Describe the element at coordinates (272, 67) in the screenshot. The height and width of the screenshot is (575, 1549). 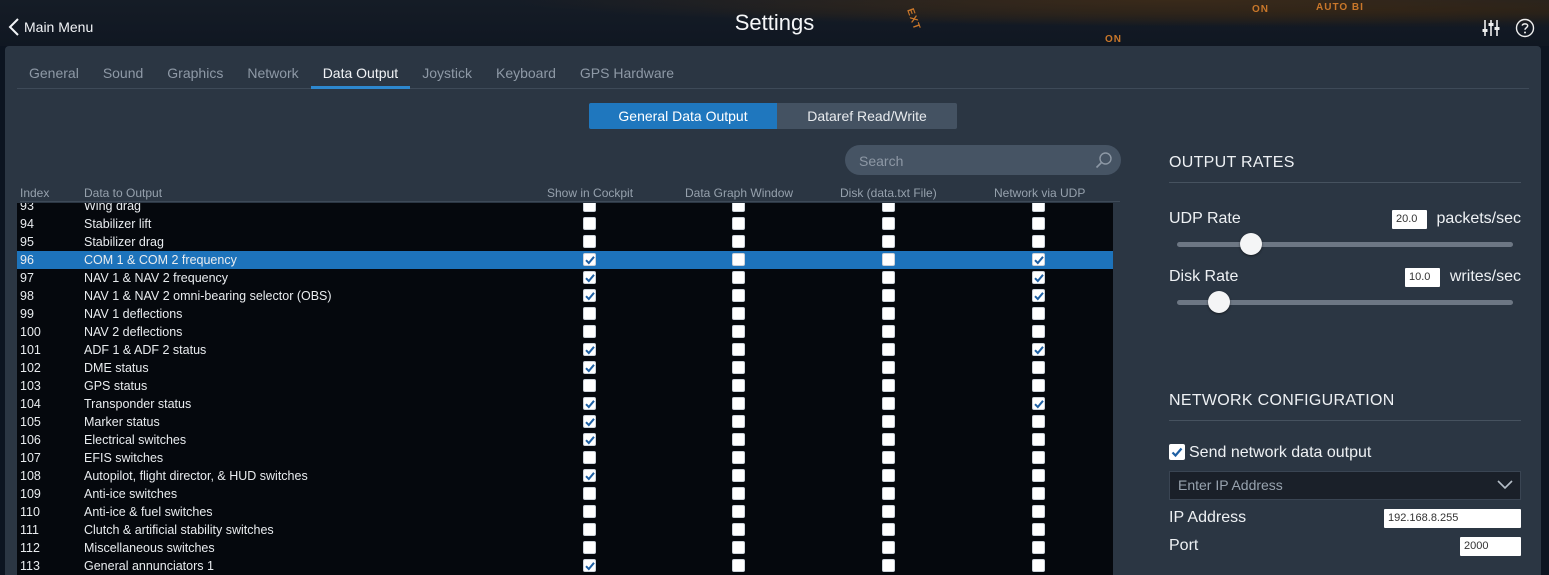
I see `tab-network: Network` at that location.